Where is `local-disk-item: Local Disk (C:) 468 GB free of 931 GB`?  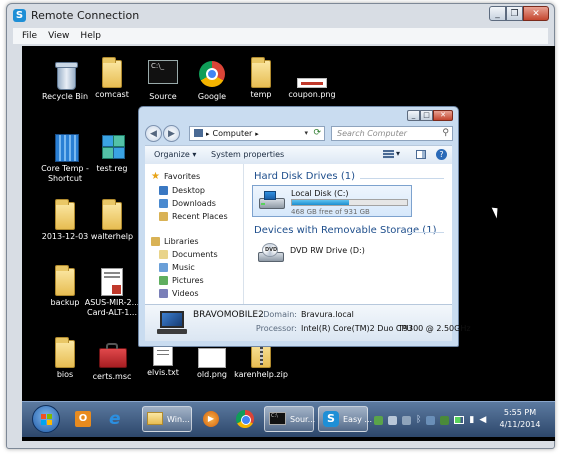 local-disk-item: Local Disk (C:) 468 GB free of 931 GB is located at coordinates (332, 201).